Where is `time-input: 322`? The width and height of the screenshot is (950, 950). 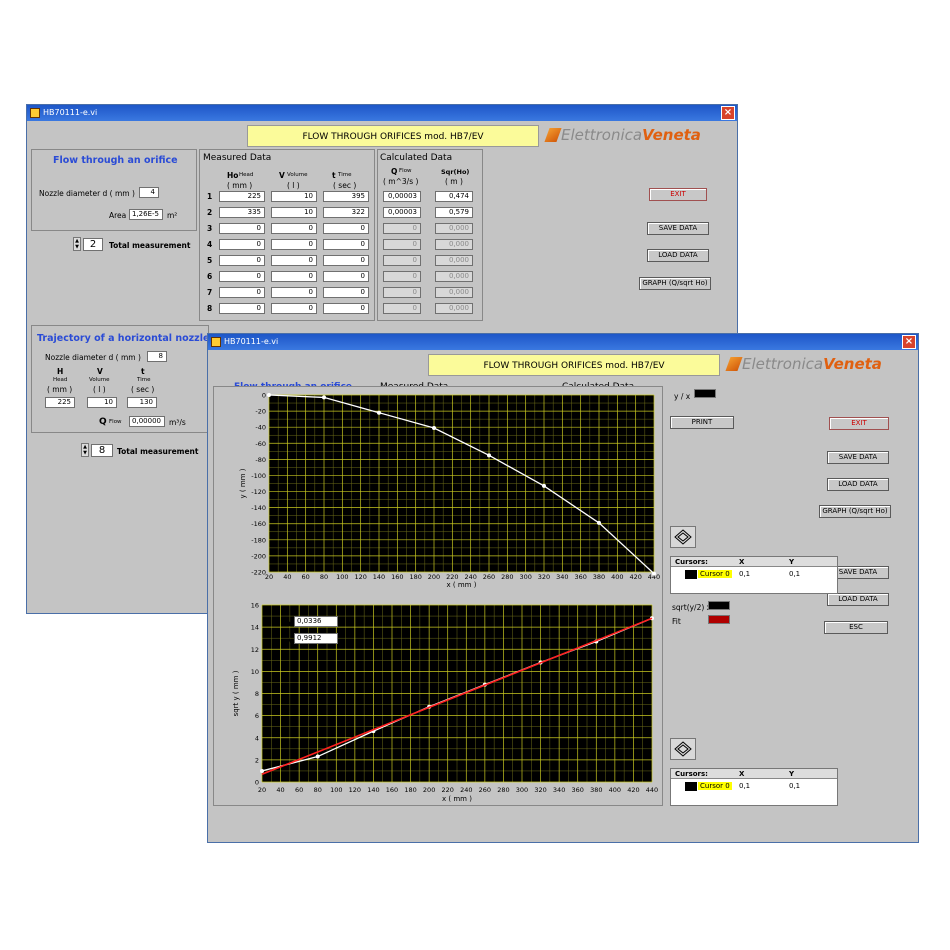 time-input: 322 is located at coordinates (346, 212).